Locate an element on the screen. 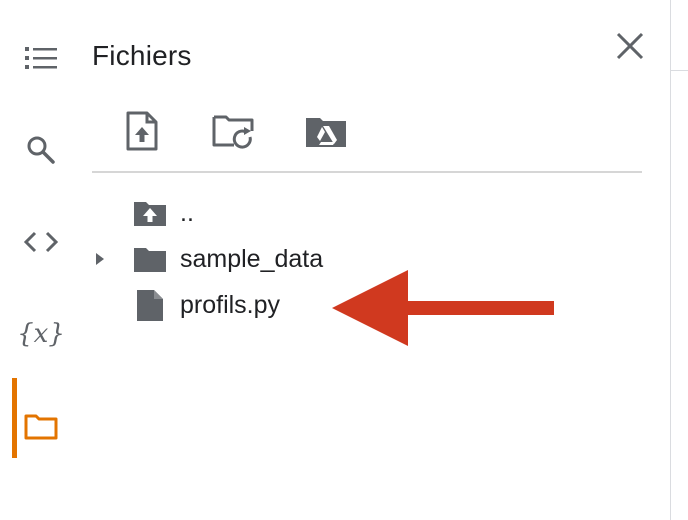 Image resolution: width=688 pixels, height=520 pixels. variables-button: {x} is located at coordinates (41, 334).